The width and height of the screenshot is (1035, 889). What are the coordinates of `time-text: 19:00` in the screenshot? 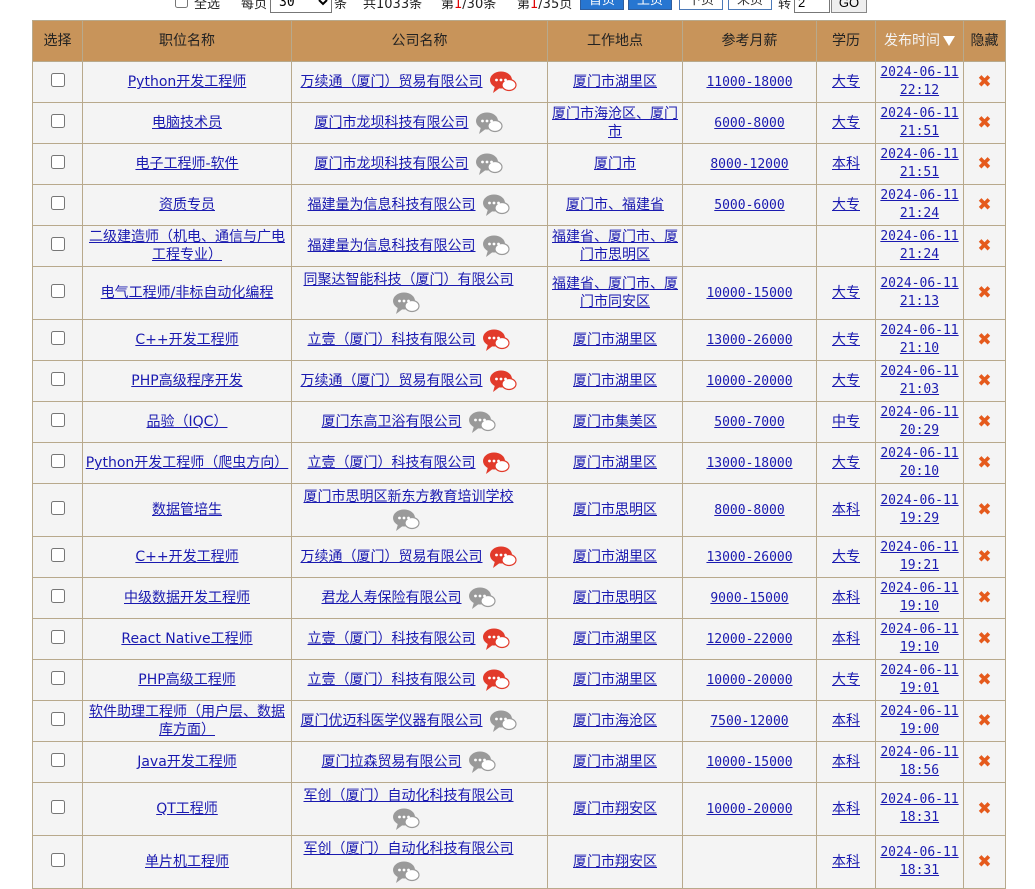 It's located at (919, 729).